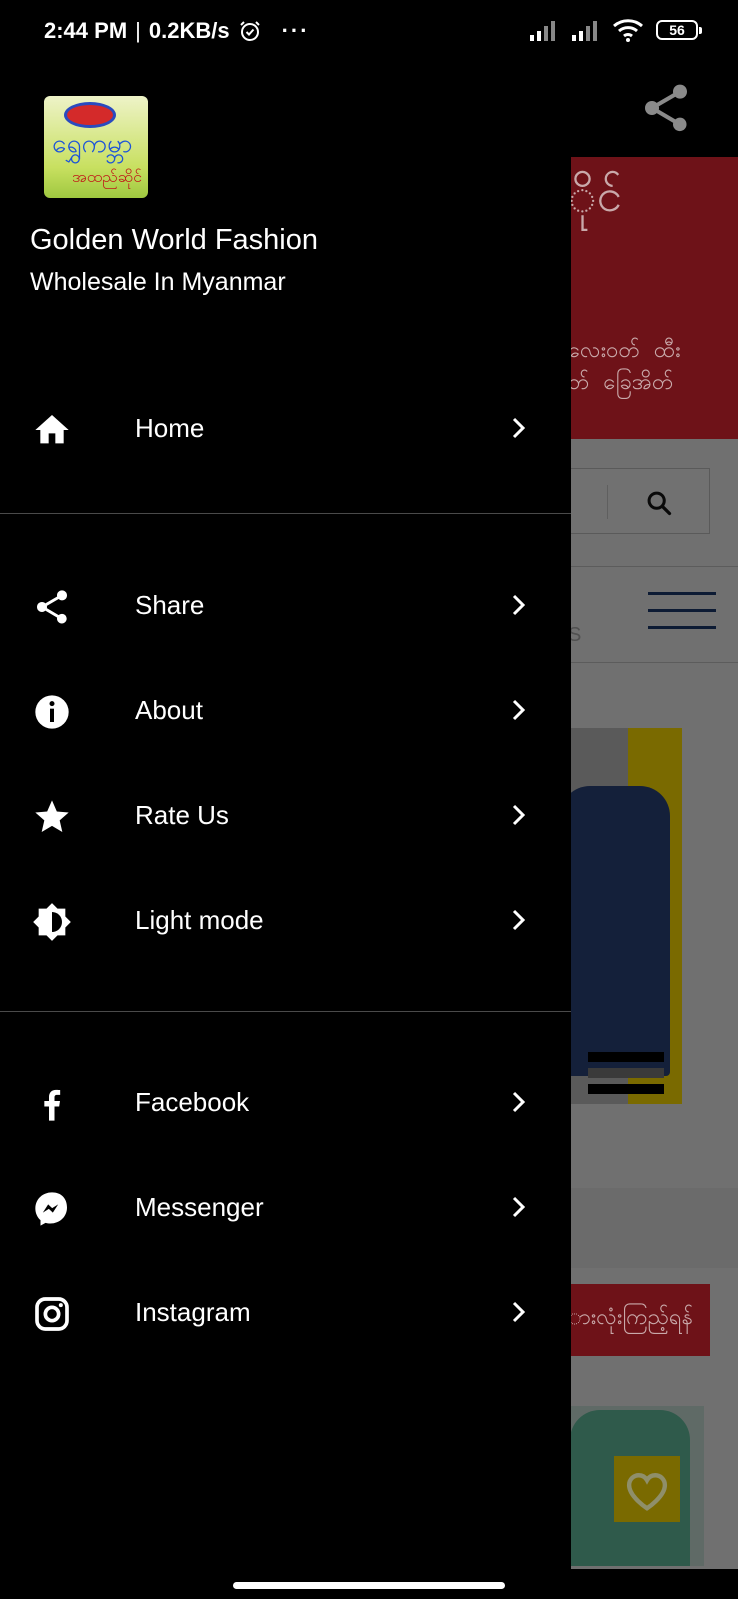 The image size is (738, 1599). Describe the element at coordinates (285, 605) in the screenshot. I see `menu-item-share: Share` at that location.